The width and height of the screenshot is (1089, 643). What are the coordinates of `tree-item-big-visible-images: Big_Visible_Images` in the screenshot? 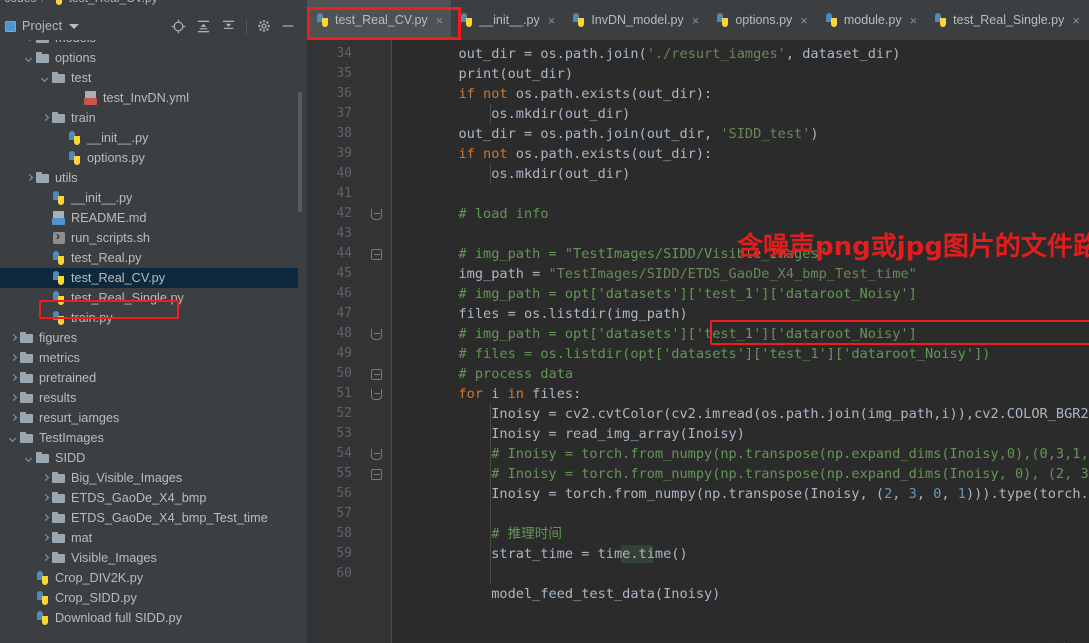 It's located at (151, 478).